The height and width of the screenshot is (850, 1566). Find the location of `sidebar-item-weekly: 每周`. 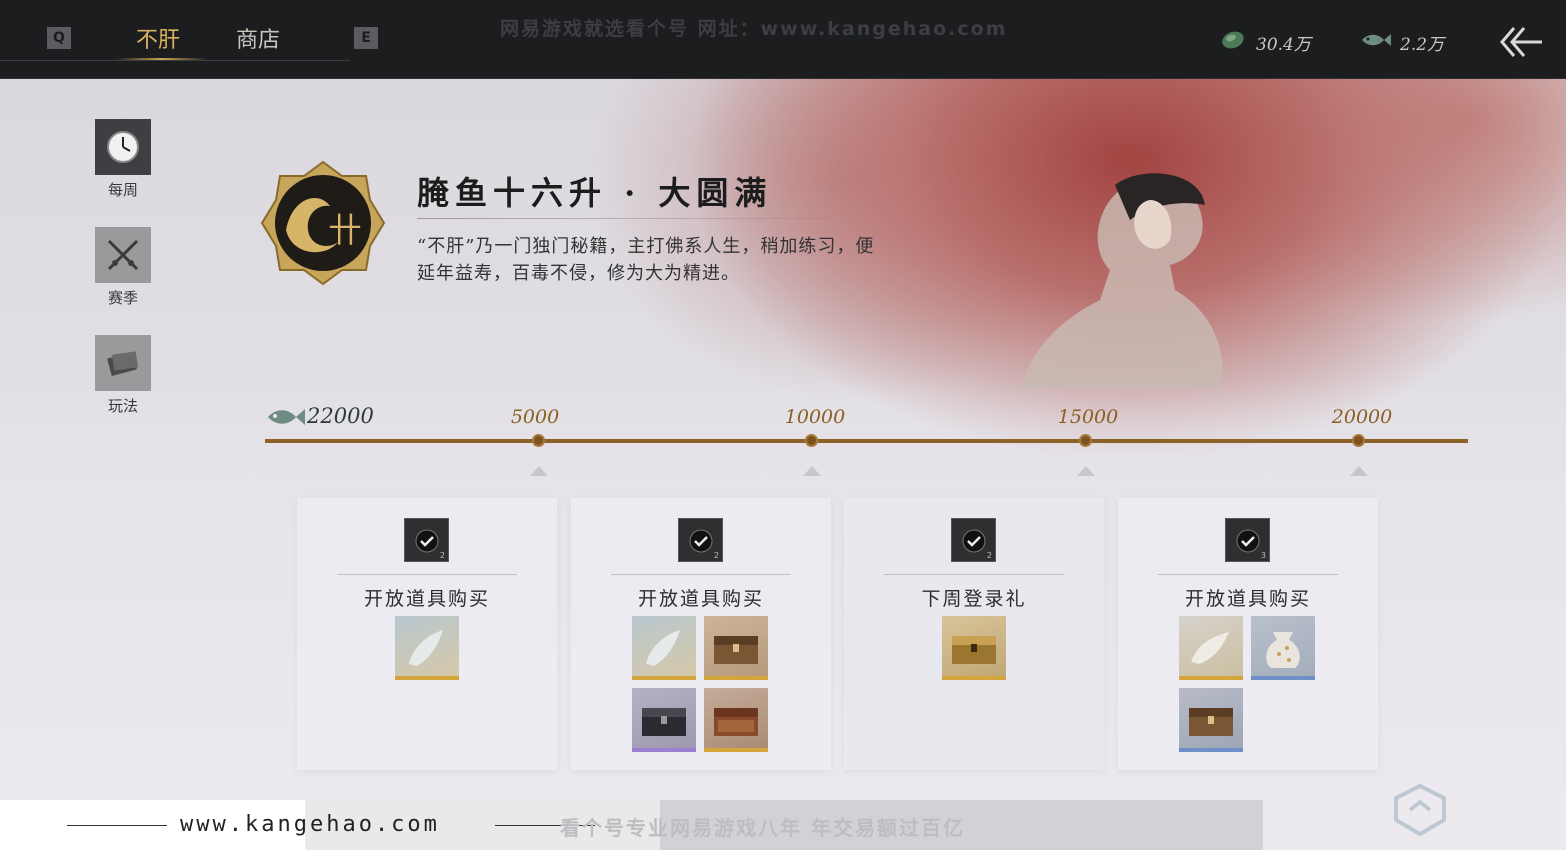

sidebar-item-weekly: 每周 is located at coordinates (123, 159).